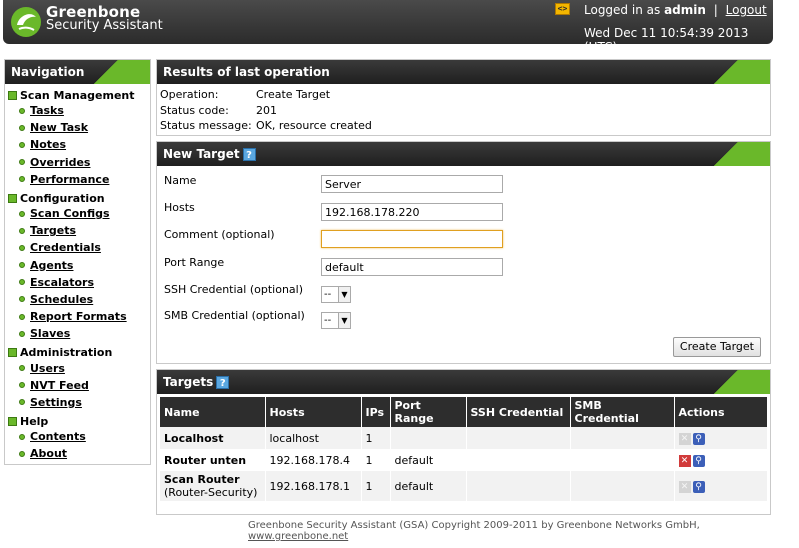 Image resolution: width=799 pixels, height=548 pixels. I want to click on language-flag-icon: <>, so click(562, 9).